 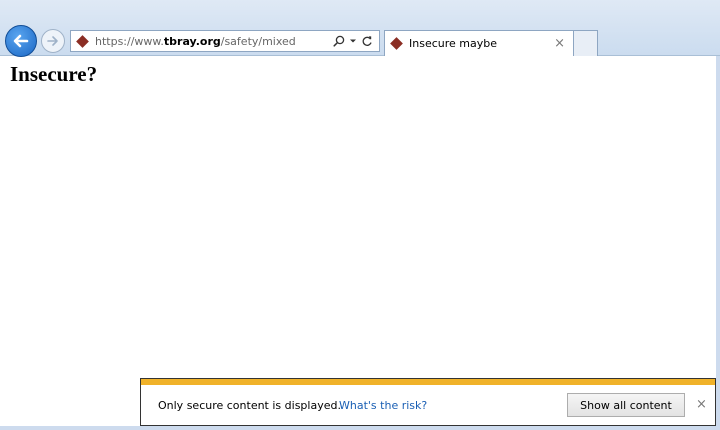 I want to click on notification-message: Only secure content is displayed., so click(x=249, y=405).